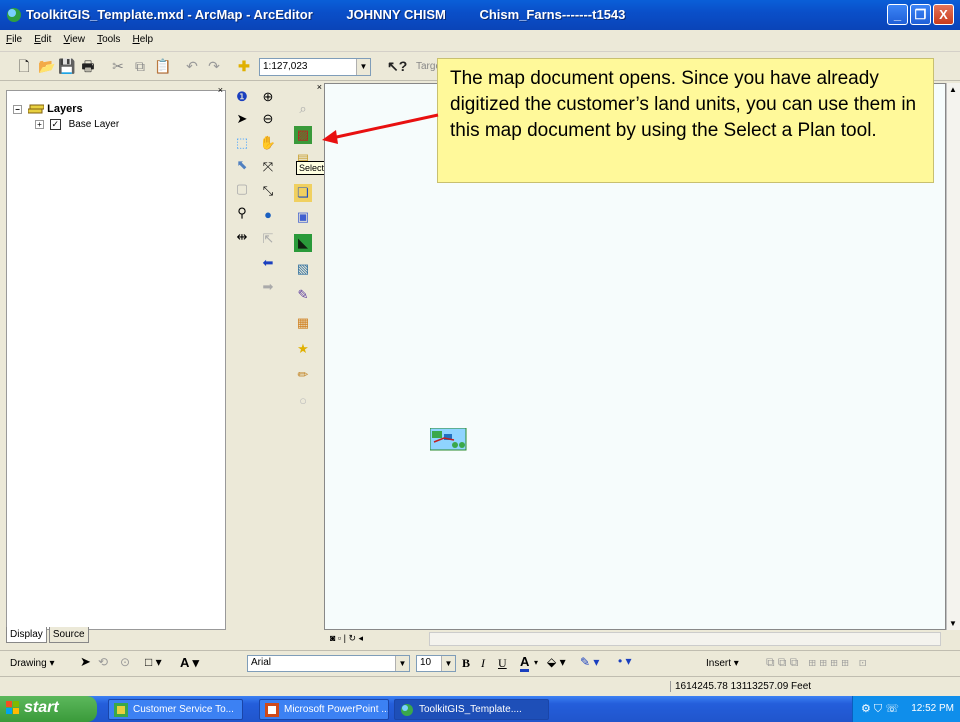 The image size is (960, 722). What do you see at coordinates (189, 663) in the screenshot?
I see `new-text-icon: A ▾` at bounding box center [189, 663].